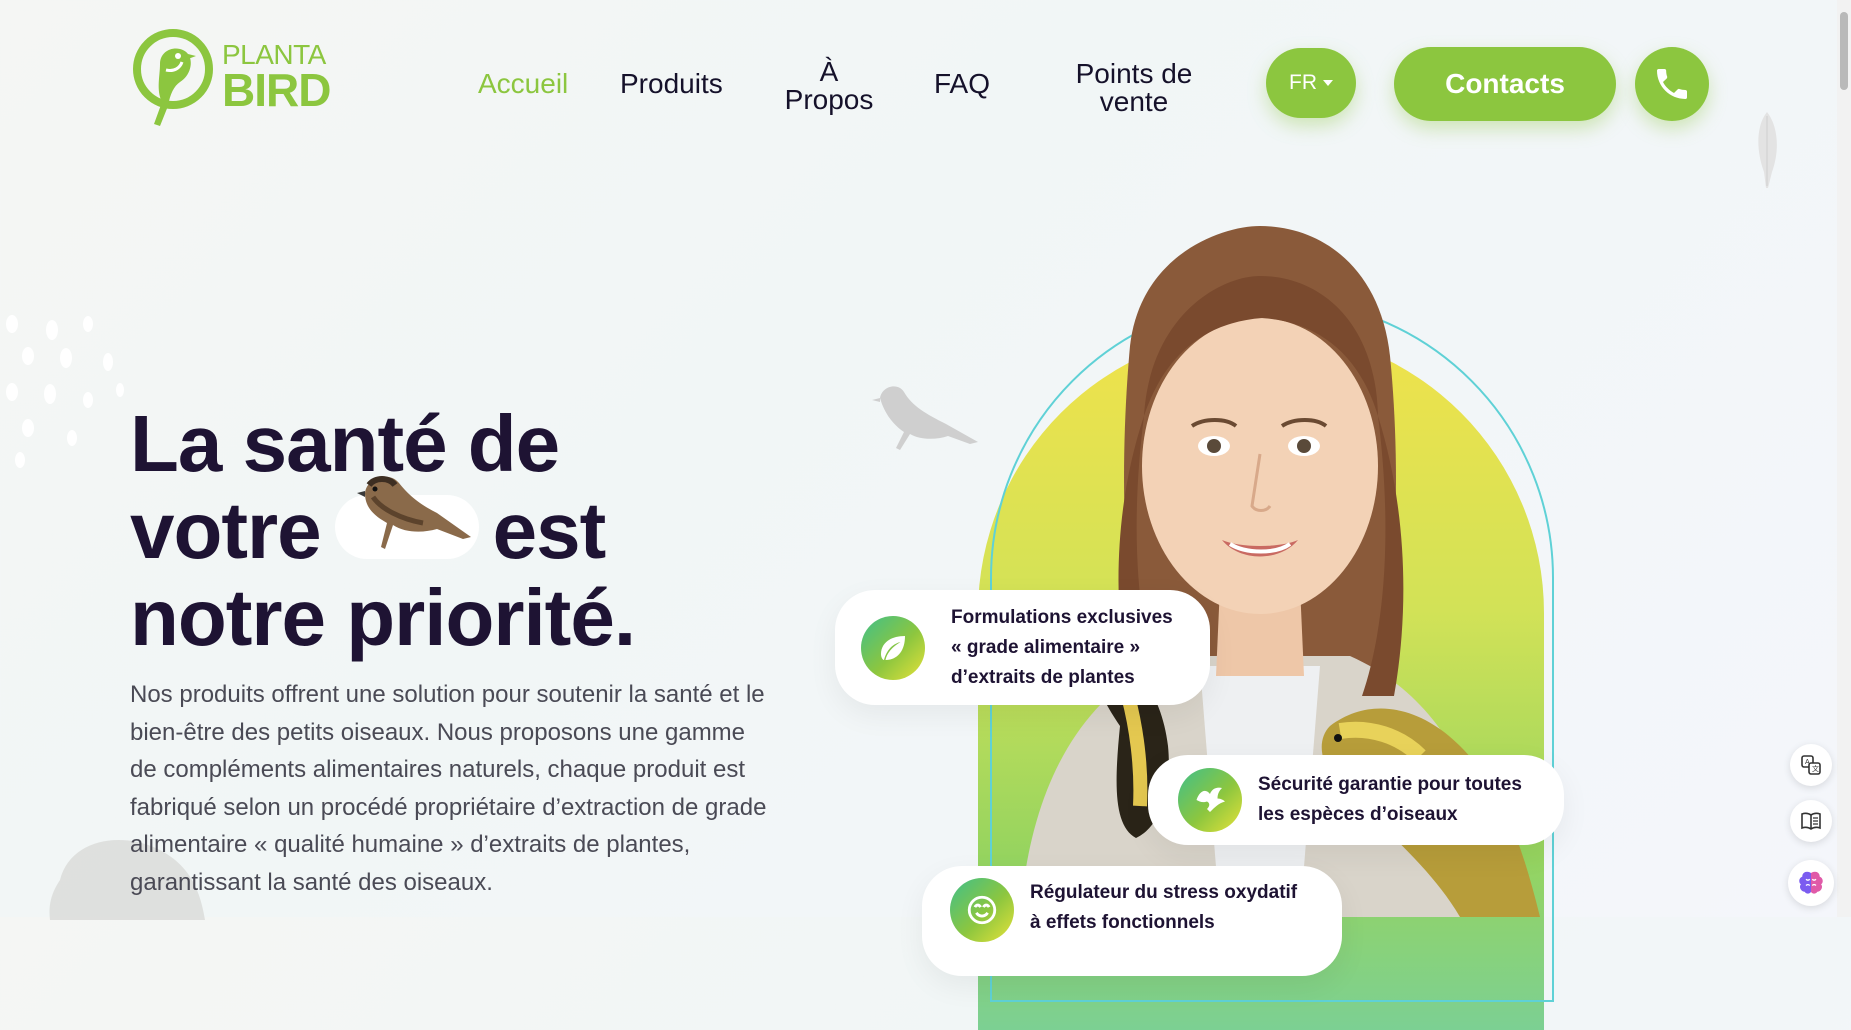 This screenshot has height=1030, width=1851. Describe the element at coordinates (173, 77) in the screenshot. I see `bird-logo-icon` at that location.